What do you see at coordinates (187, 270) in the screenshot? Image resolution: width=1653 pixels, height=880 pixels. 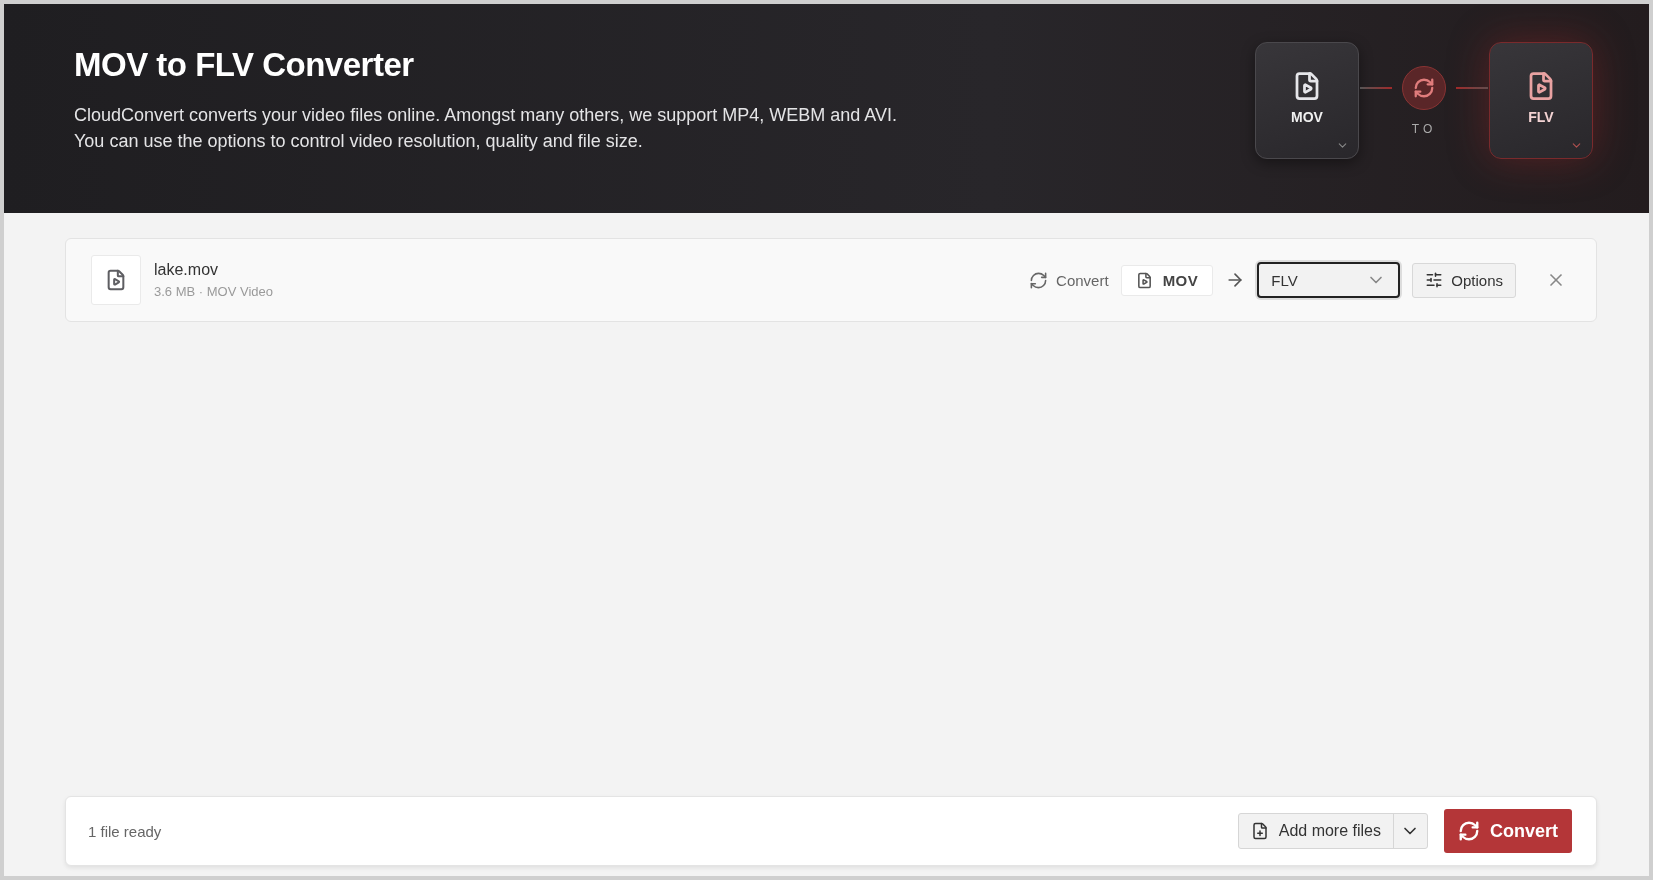 I see `file-name: lake.mov` at bounding box center [187, 270].